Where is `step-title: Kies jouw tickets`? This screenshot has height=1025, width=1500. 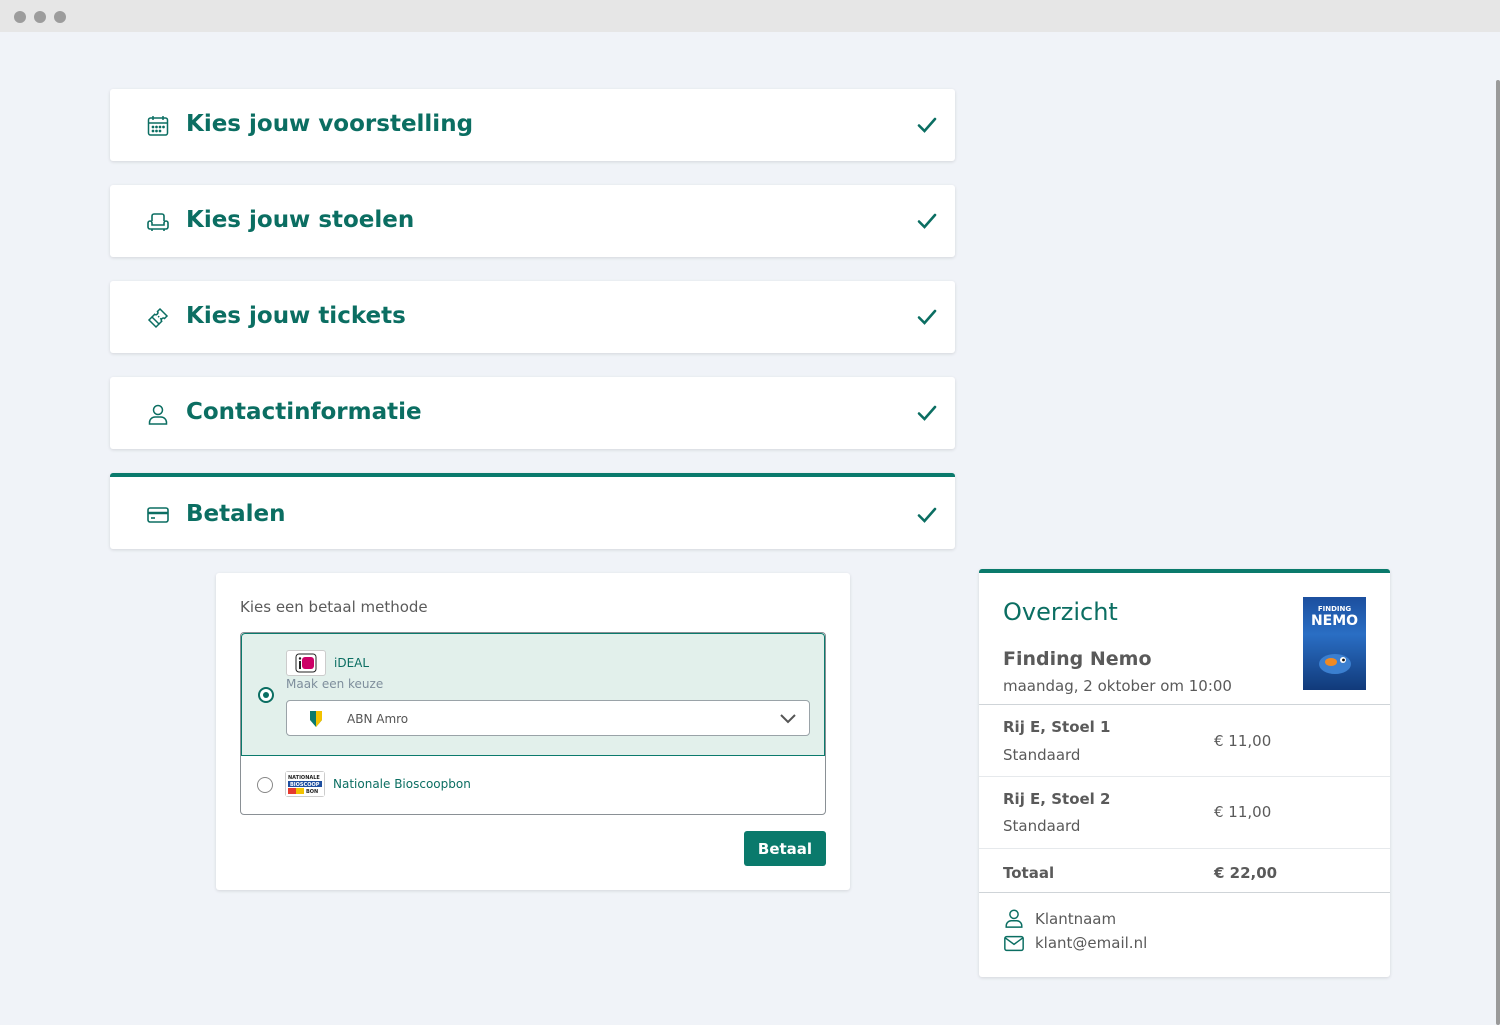
step-title: Kies jouw tickets is located at coordinates (296, 316).